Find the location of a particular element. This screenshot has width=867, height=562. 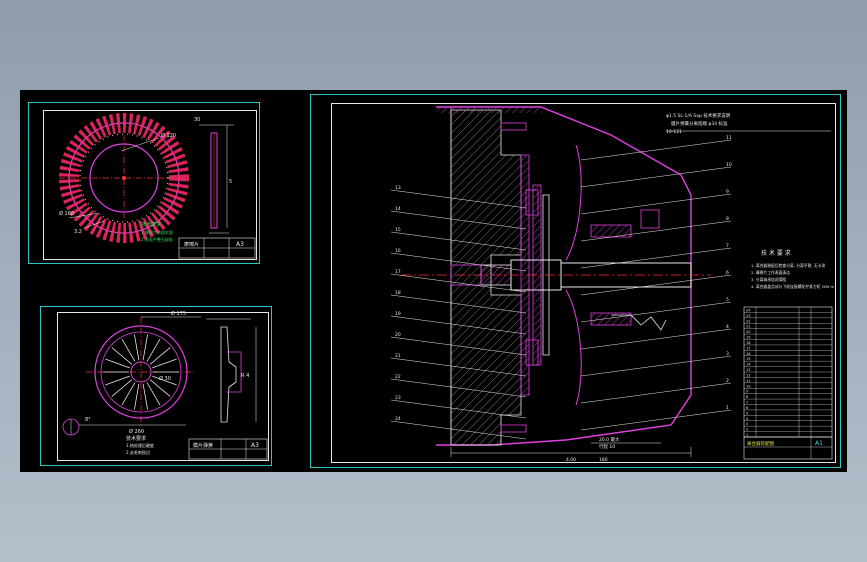

part-number-right: 9 is located at coordinates (727, 192).